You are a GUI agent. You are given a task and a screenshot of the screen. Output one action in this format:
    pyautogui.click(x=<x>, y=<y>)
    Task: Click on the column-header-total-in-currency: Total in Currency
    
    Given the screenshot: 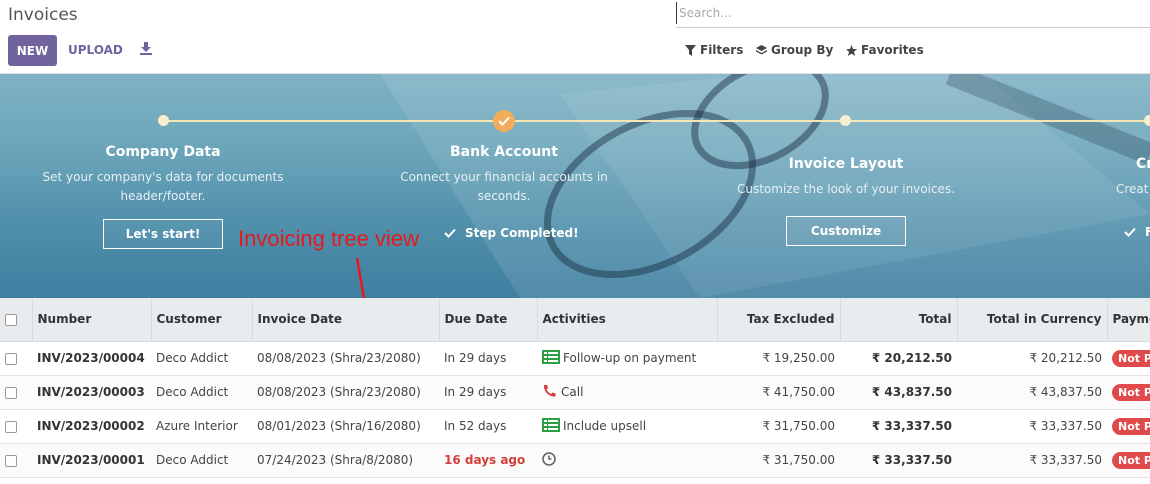 What is the action you would take?
    pyautogui.click(x=1032, y=320)
    